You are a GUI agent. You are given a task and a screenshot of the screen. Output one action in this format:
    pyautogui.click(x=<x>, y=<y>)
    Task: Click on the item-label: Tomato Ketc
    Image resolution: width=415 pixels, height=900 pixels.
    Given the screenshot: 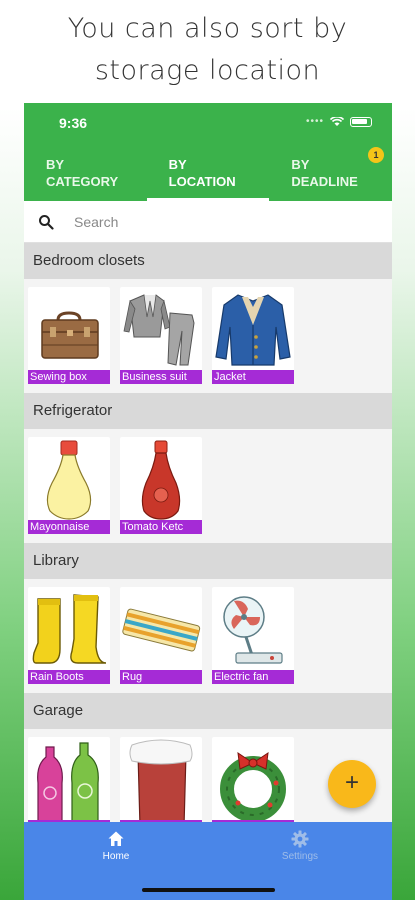 What is the action you would take?
    pyautogui.click(x=161, y=527)
    